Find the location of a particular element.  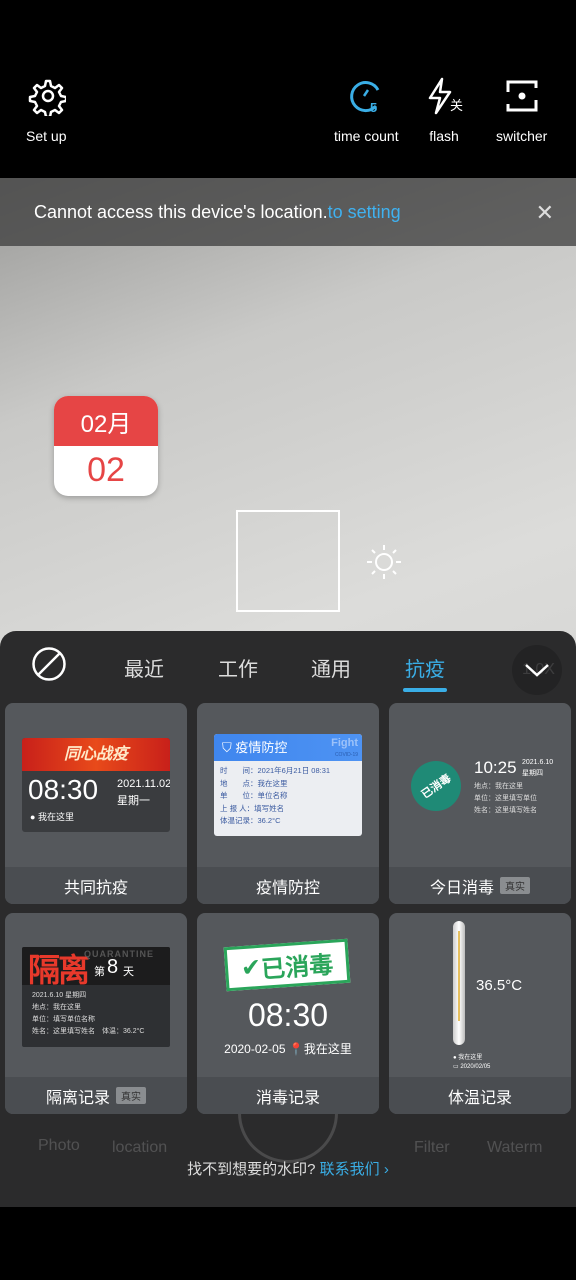

active-tab-indicator is located at coordinates (425, 690).